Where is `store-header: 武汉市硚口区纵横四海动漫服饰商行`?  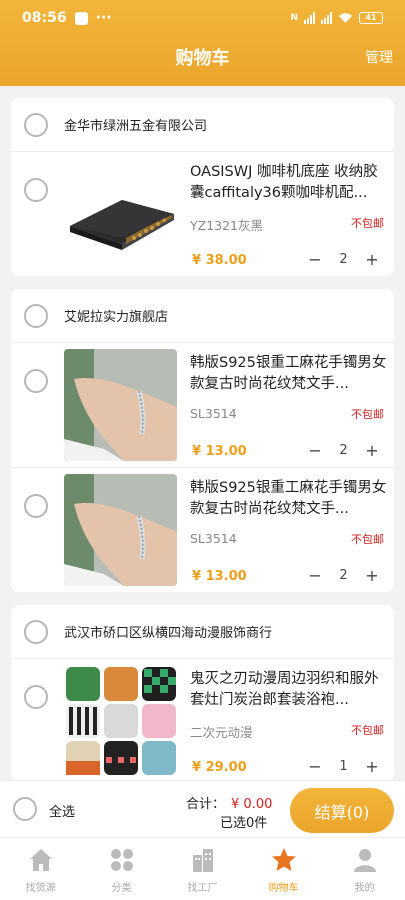
store-header: 武汉市硚口区纵横四海动漫服饰商行 is located at coordinates (202, 632).